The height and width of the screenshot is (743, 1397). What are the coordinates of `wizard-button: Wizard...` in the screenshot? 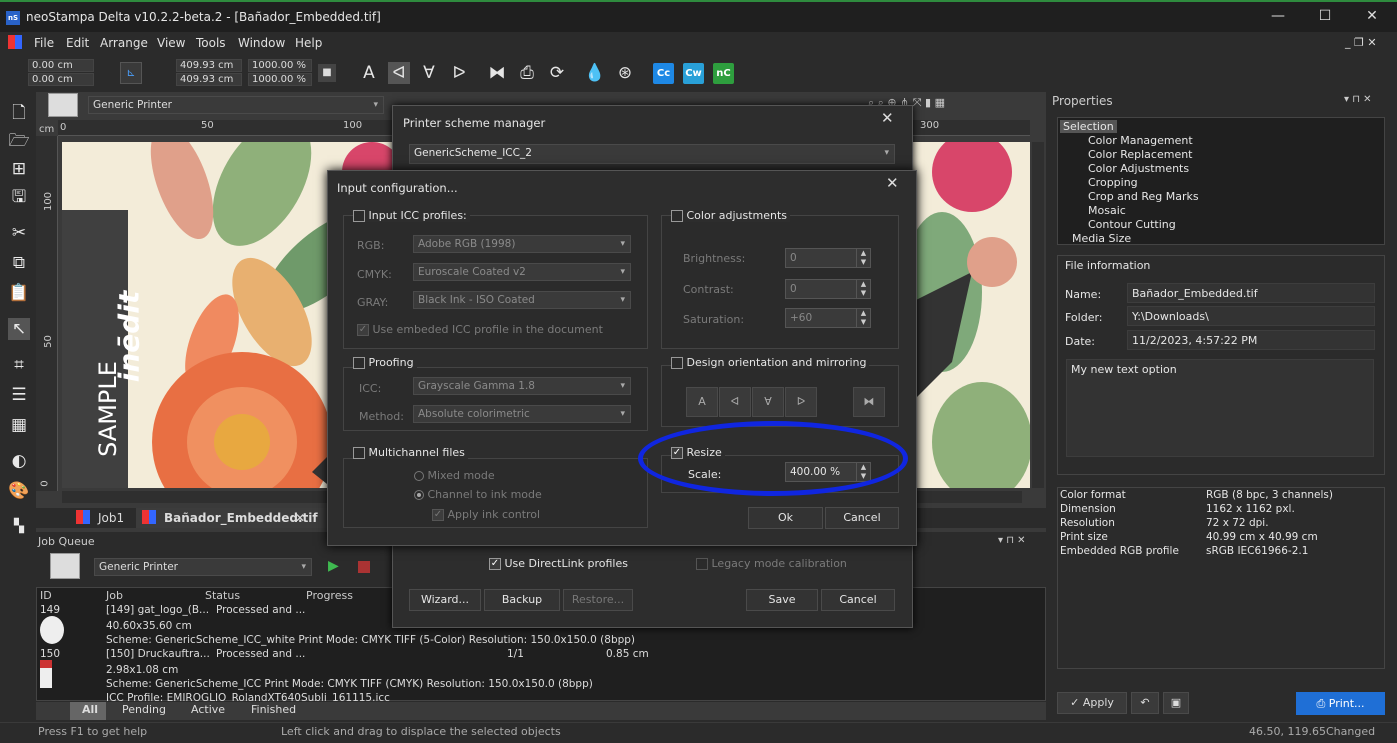 It's located at (445, 600).